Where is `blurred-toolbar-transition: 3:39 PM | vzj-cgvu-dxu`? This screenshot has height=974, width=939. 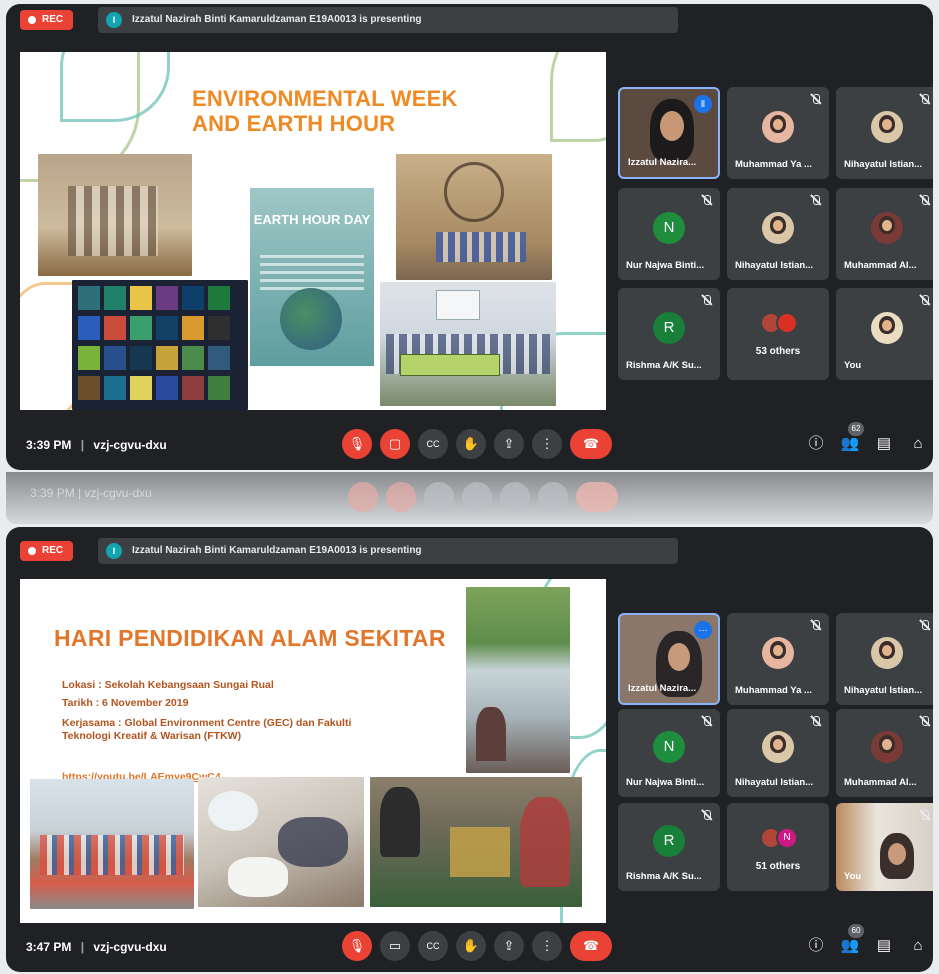 blurred-toolbar-transition: 3:39 PM | vzj-cgvu-dxu is located at coordinates (469, 498).